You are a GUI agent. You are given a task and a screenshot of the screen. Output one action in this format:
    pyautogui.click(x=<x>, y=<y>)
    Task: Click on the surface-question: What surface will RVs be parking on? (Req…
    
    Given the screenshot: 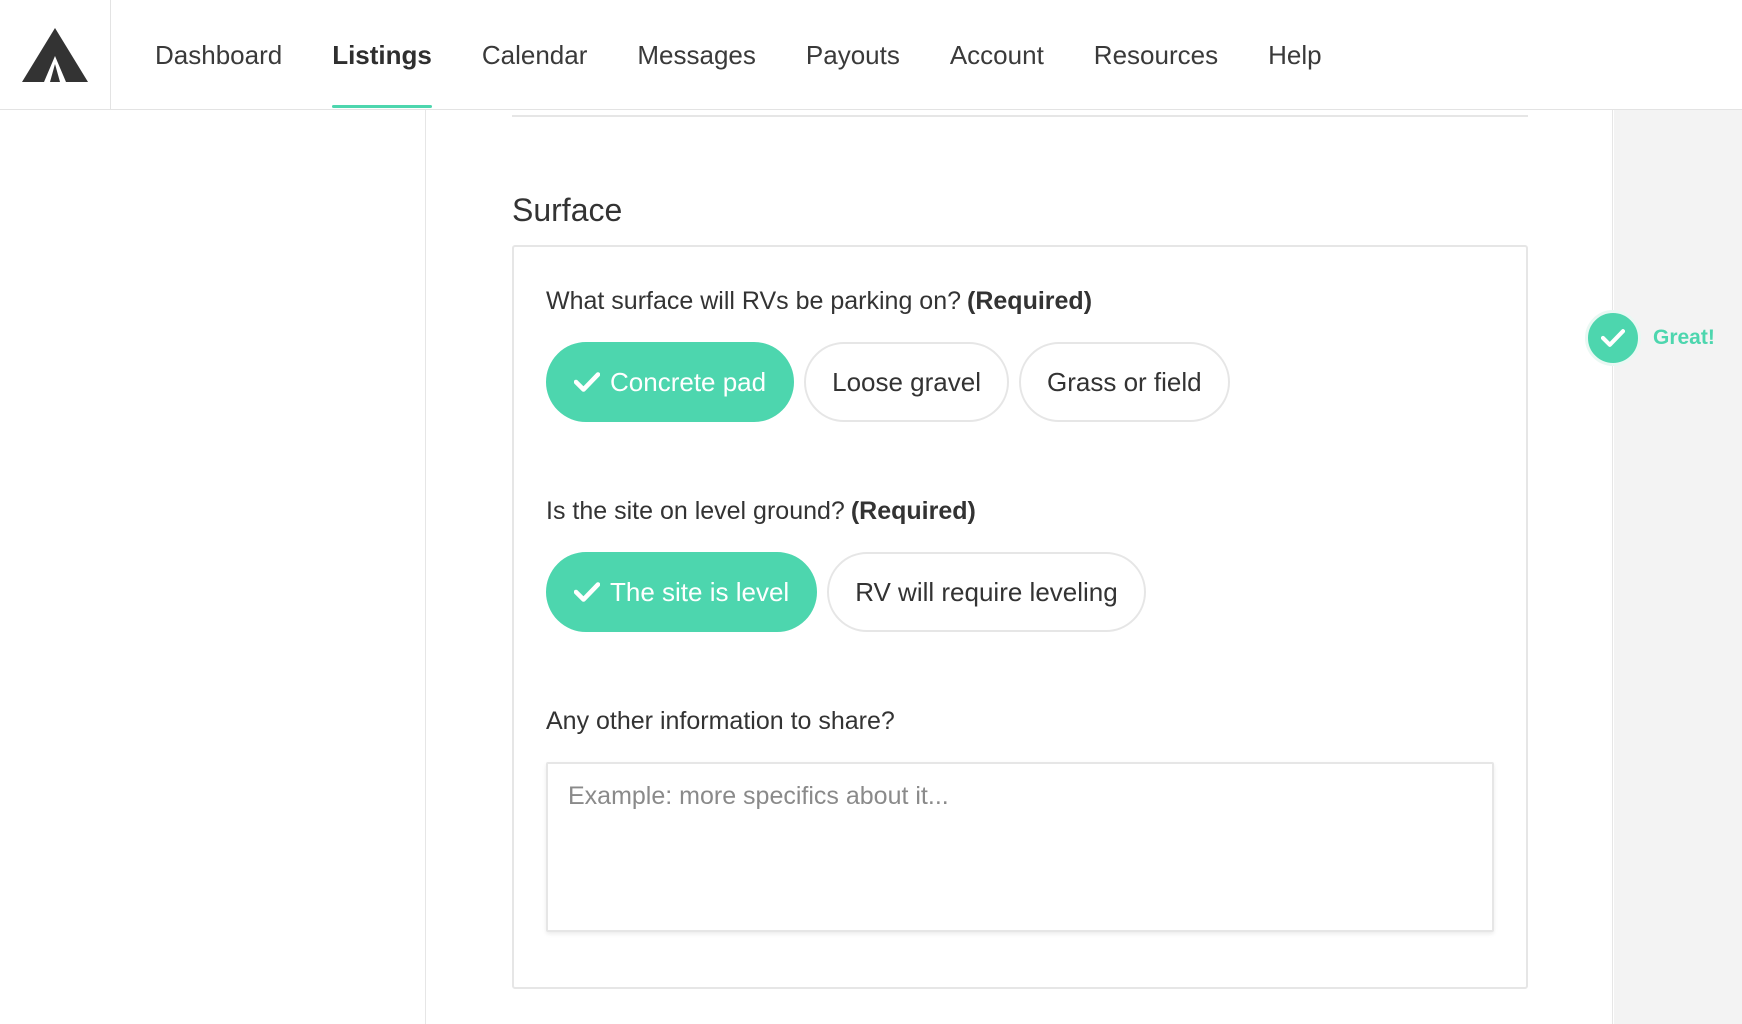 What is the action you would take?
    pyautogui.click(x=819, y=301)
    